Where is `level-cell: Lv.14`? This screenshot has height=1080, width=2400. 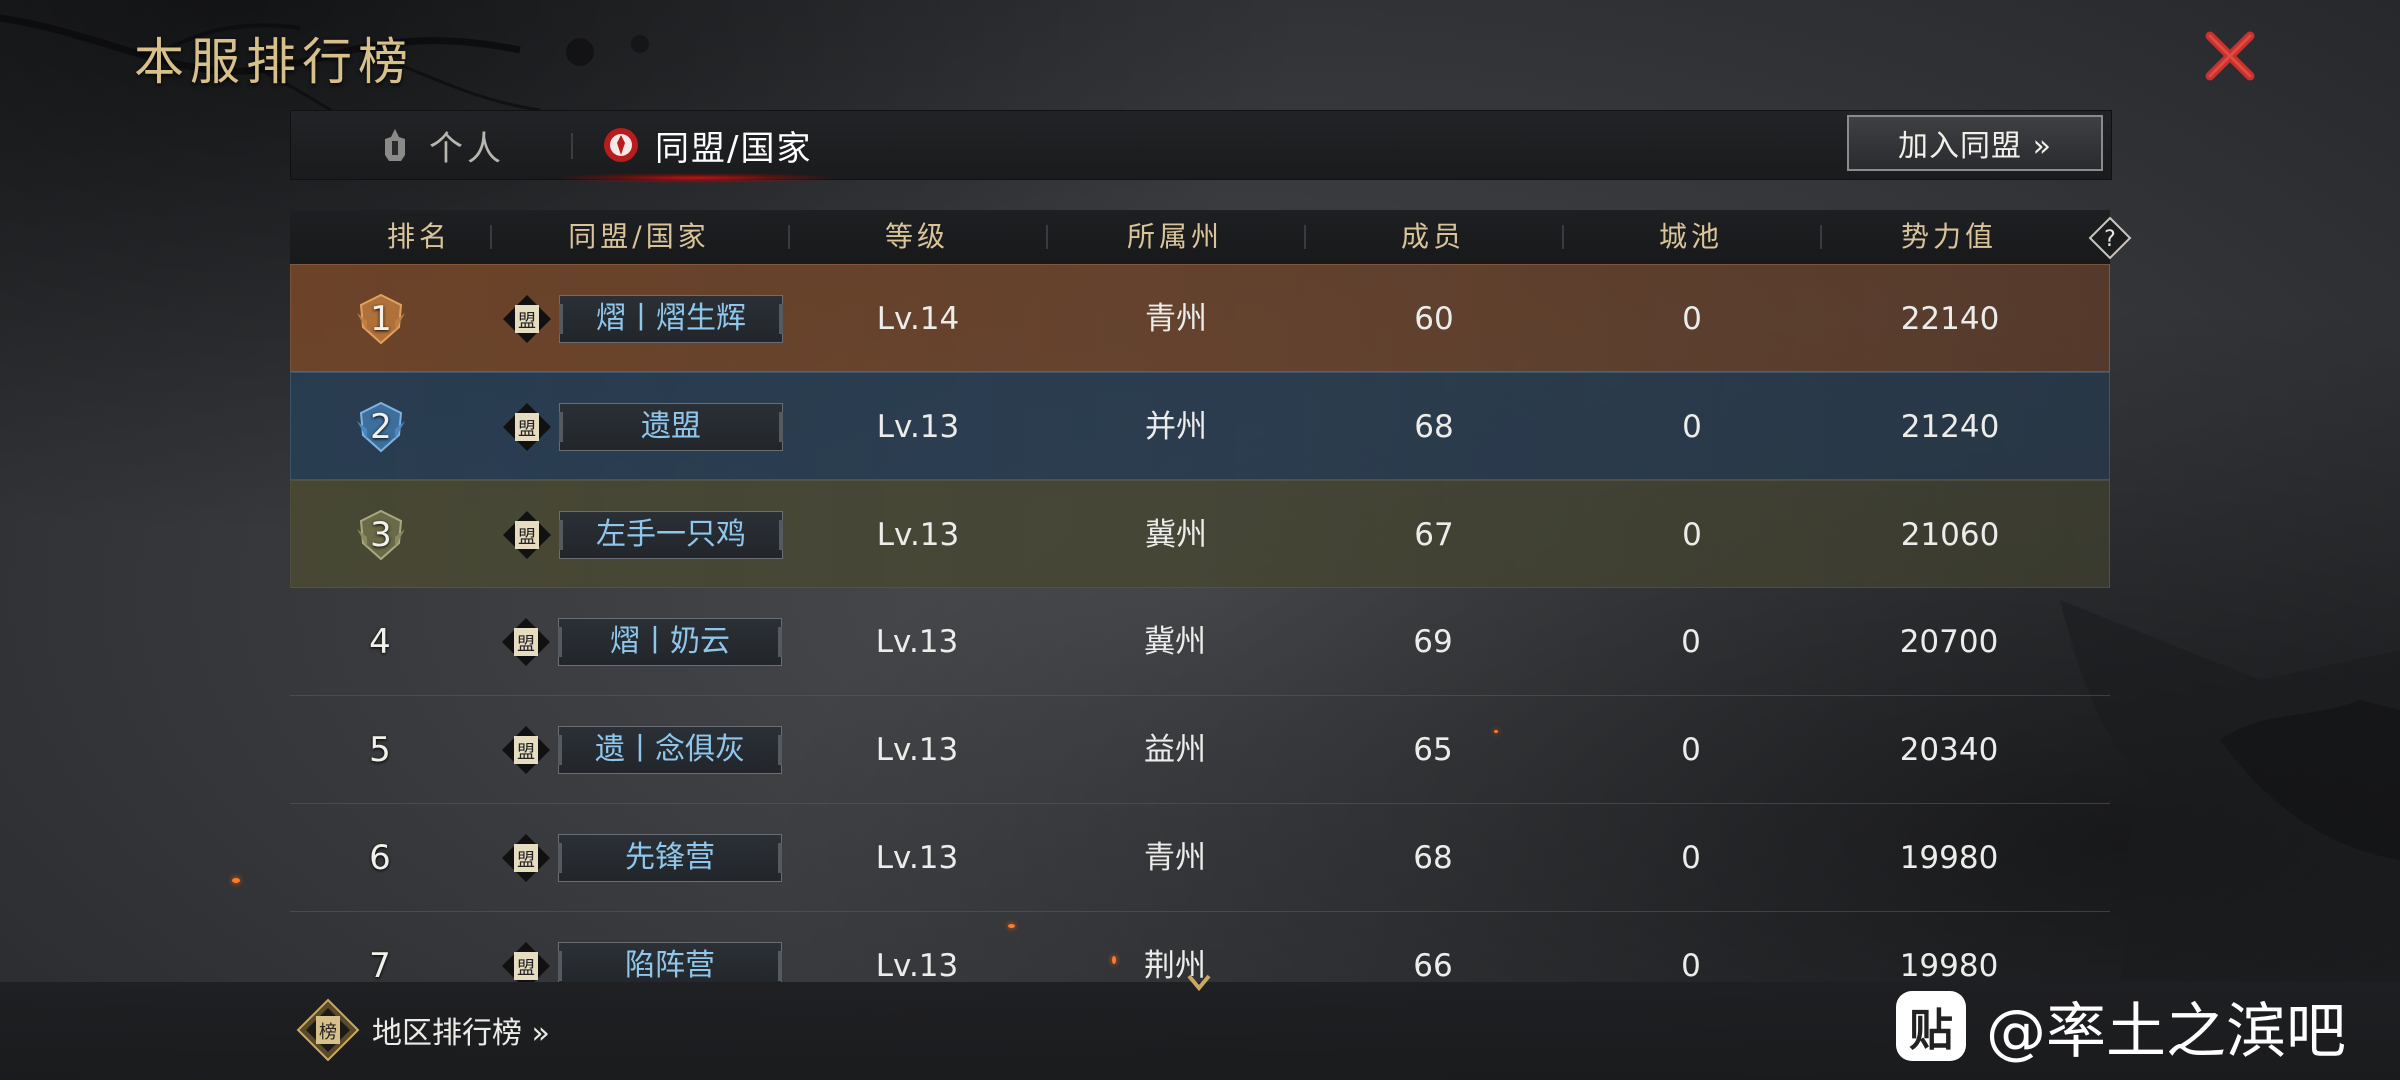 level-cell: Lv.14 is located at coordinates (918, 319).